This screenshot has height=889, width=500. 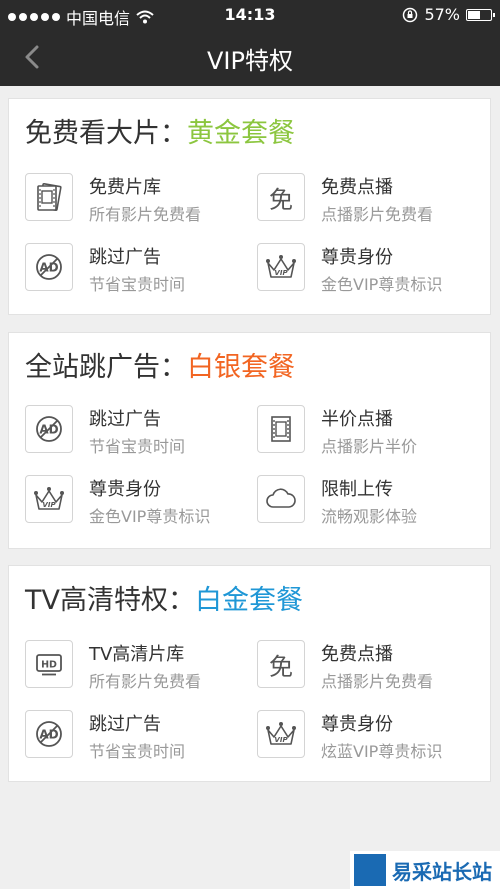 I want to click on feature-item: VIP 尊贵身份 炫蓝VIP尊贵标识, so click(x=367, y=738).